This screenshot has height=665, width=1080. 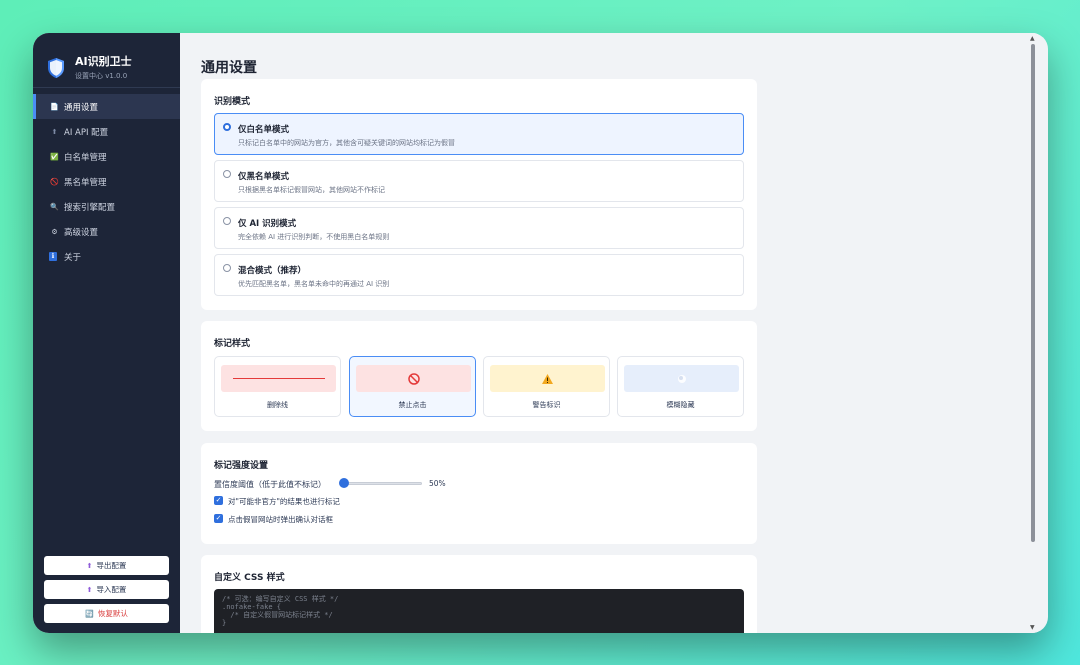 What do you see at coordinates (1032, 38) in the screenshot?
I see `scroll-up-arrow-icon: ▲` at bounding box center [1032, 38].